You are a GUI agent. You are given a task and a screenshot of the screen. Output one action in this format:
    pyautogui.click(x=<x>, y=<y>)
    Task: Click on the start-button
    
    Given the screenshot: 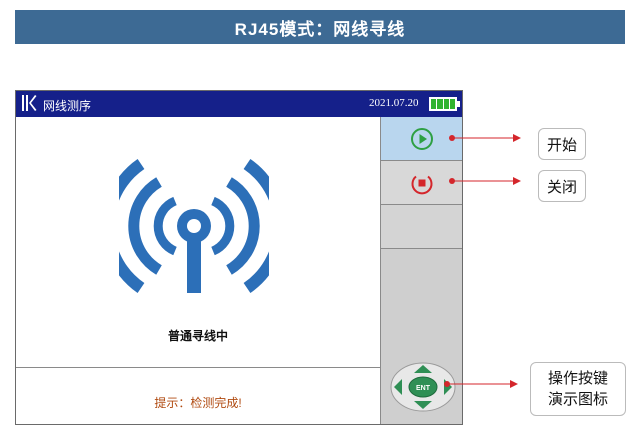 What is the action you would take?
    pyautogui.click(x=421, y=139)
    